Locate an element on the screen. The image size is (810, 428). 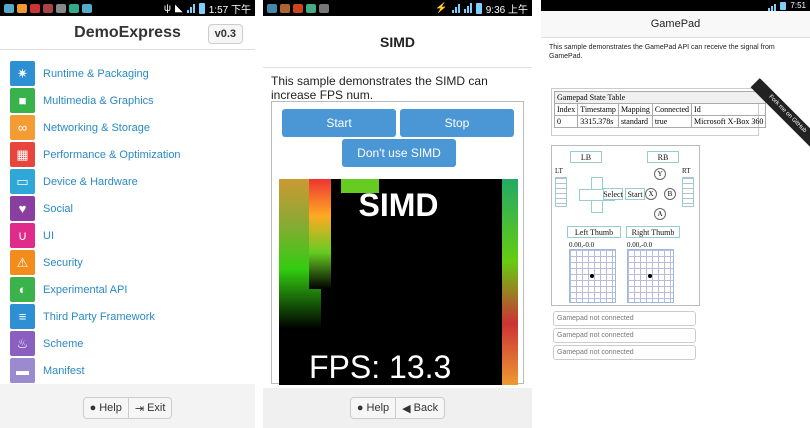
signal-off-icon: ⚡ is located at coordinates (441, 8).